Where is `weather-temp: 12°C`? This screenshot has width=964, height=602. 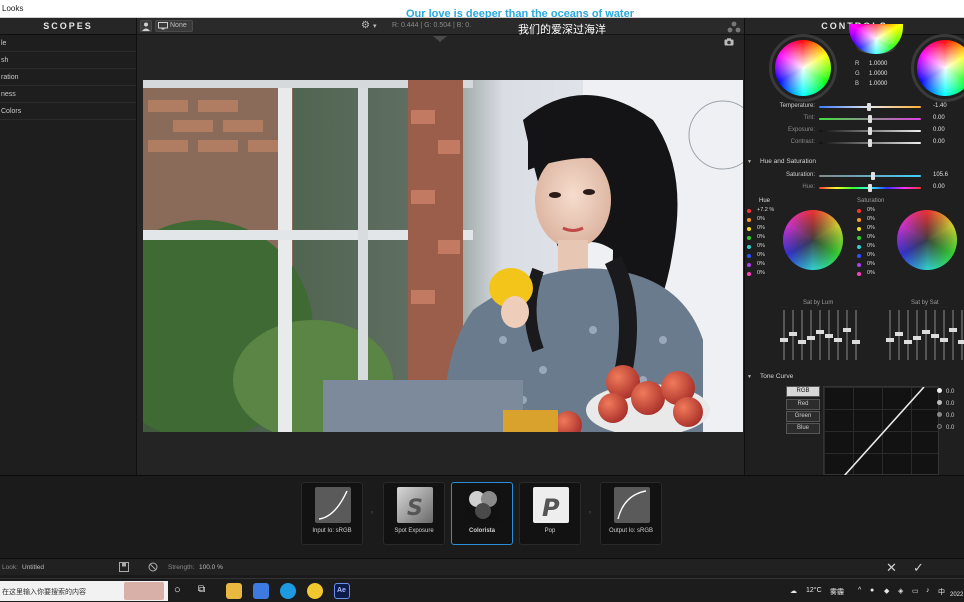 weather-temp: 12°C is located at coordinates (814, 590).